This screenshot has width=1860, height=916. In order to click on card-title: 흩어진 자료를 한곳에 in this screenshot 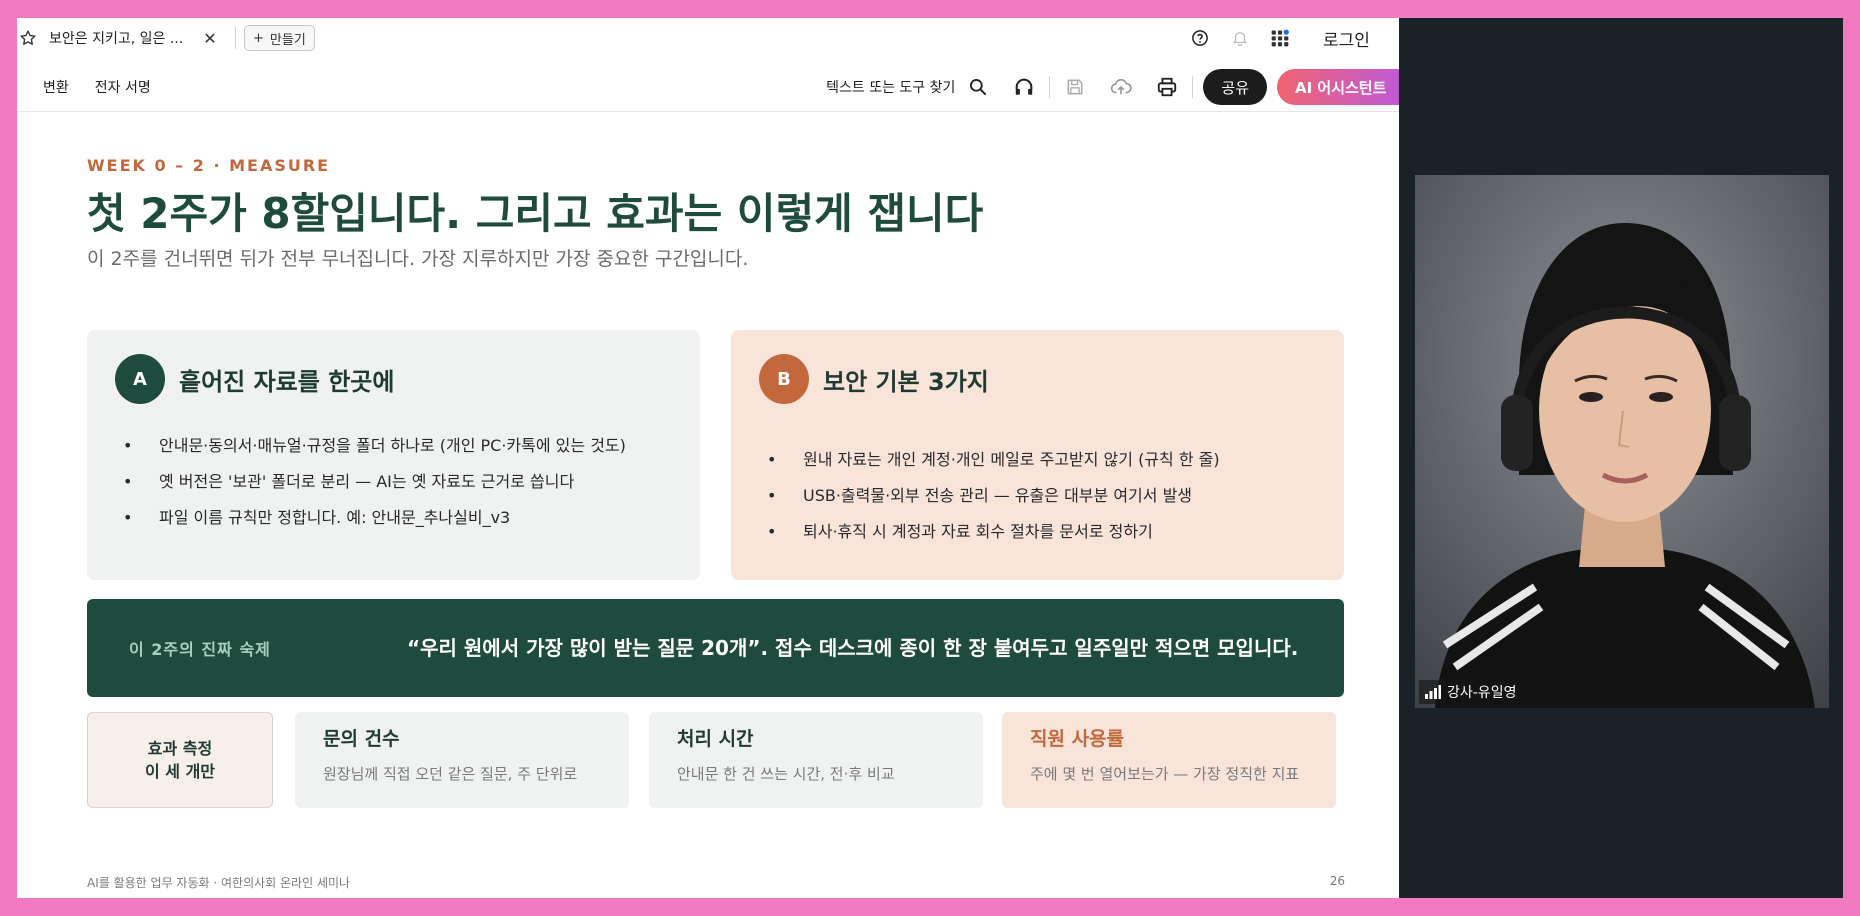, I will do `click(287, 381)`.